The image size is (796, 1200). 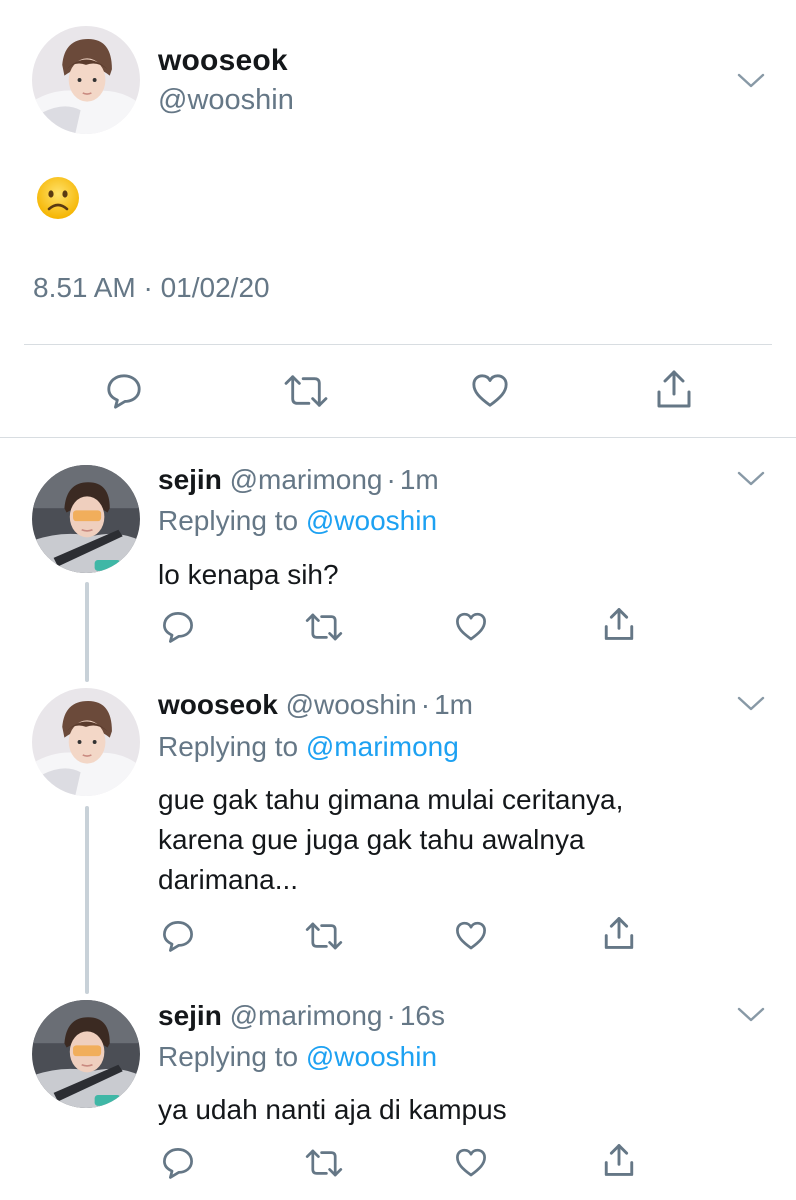 I want to click on main-timestamp: 8.51 AM · 01/02/20, so click(x=151, y=288).